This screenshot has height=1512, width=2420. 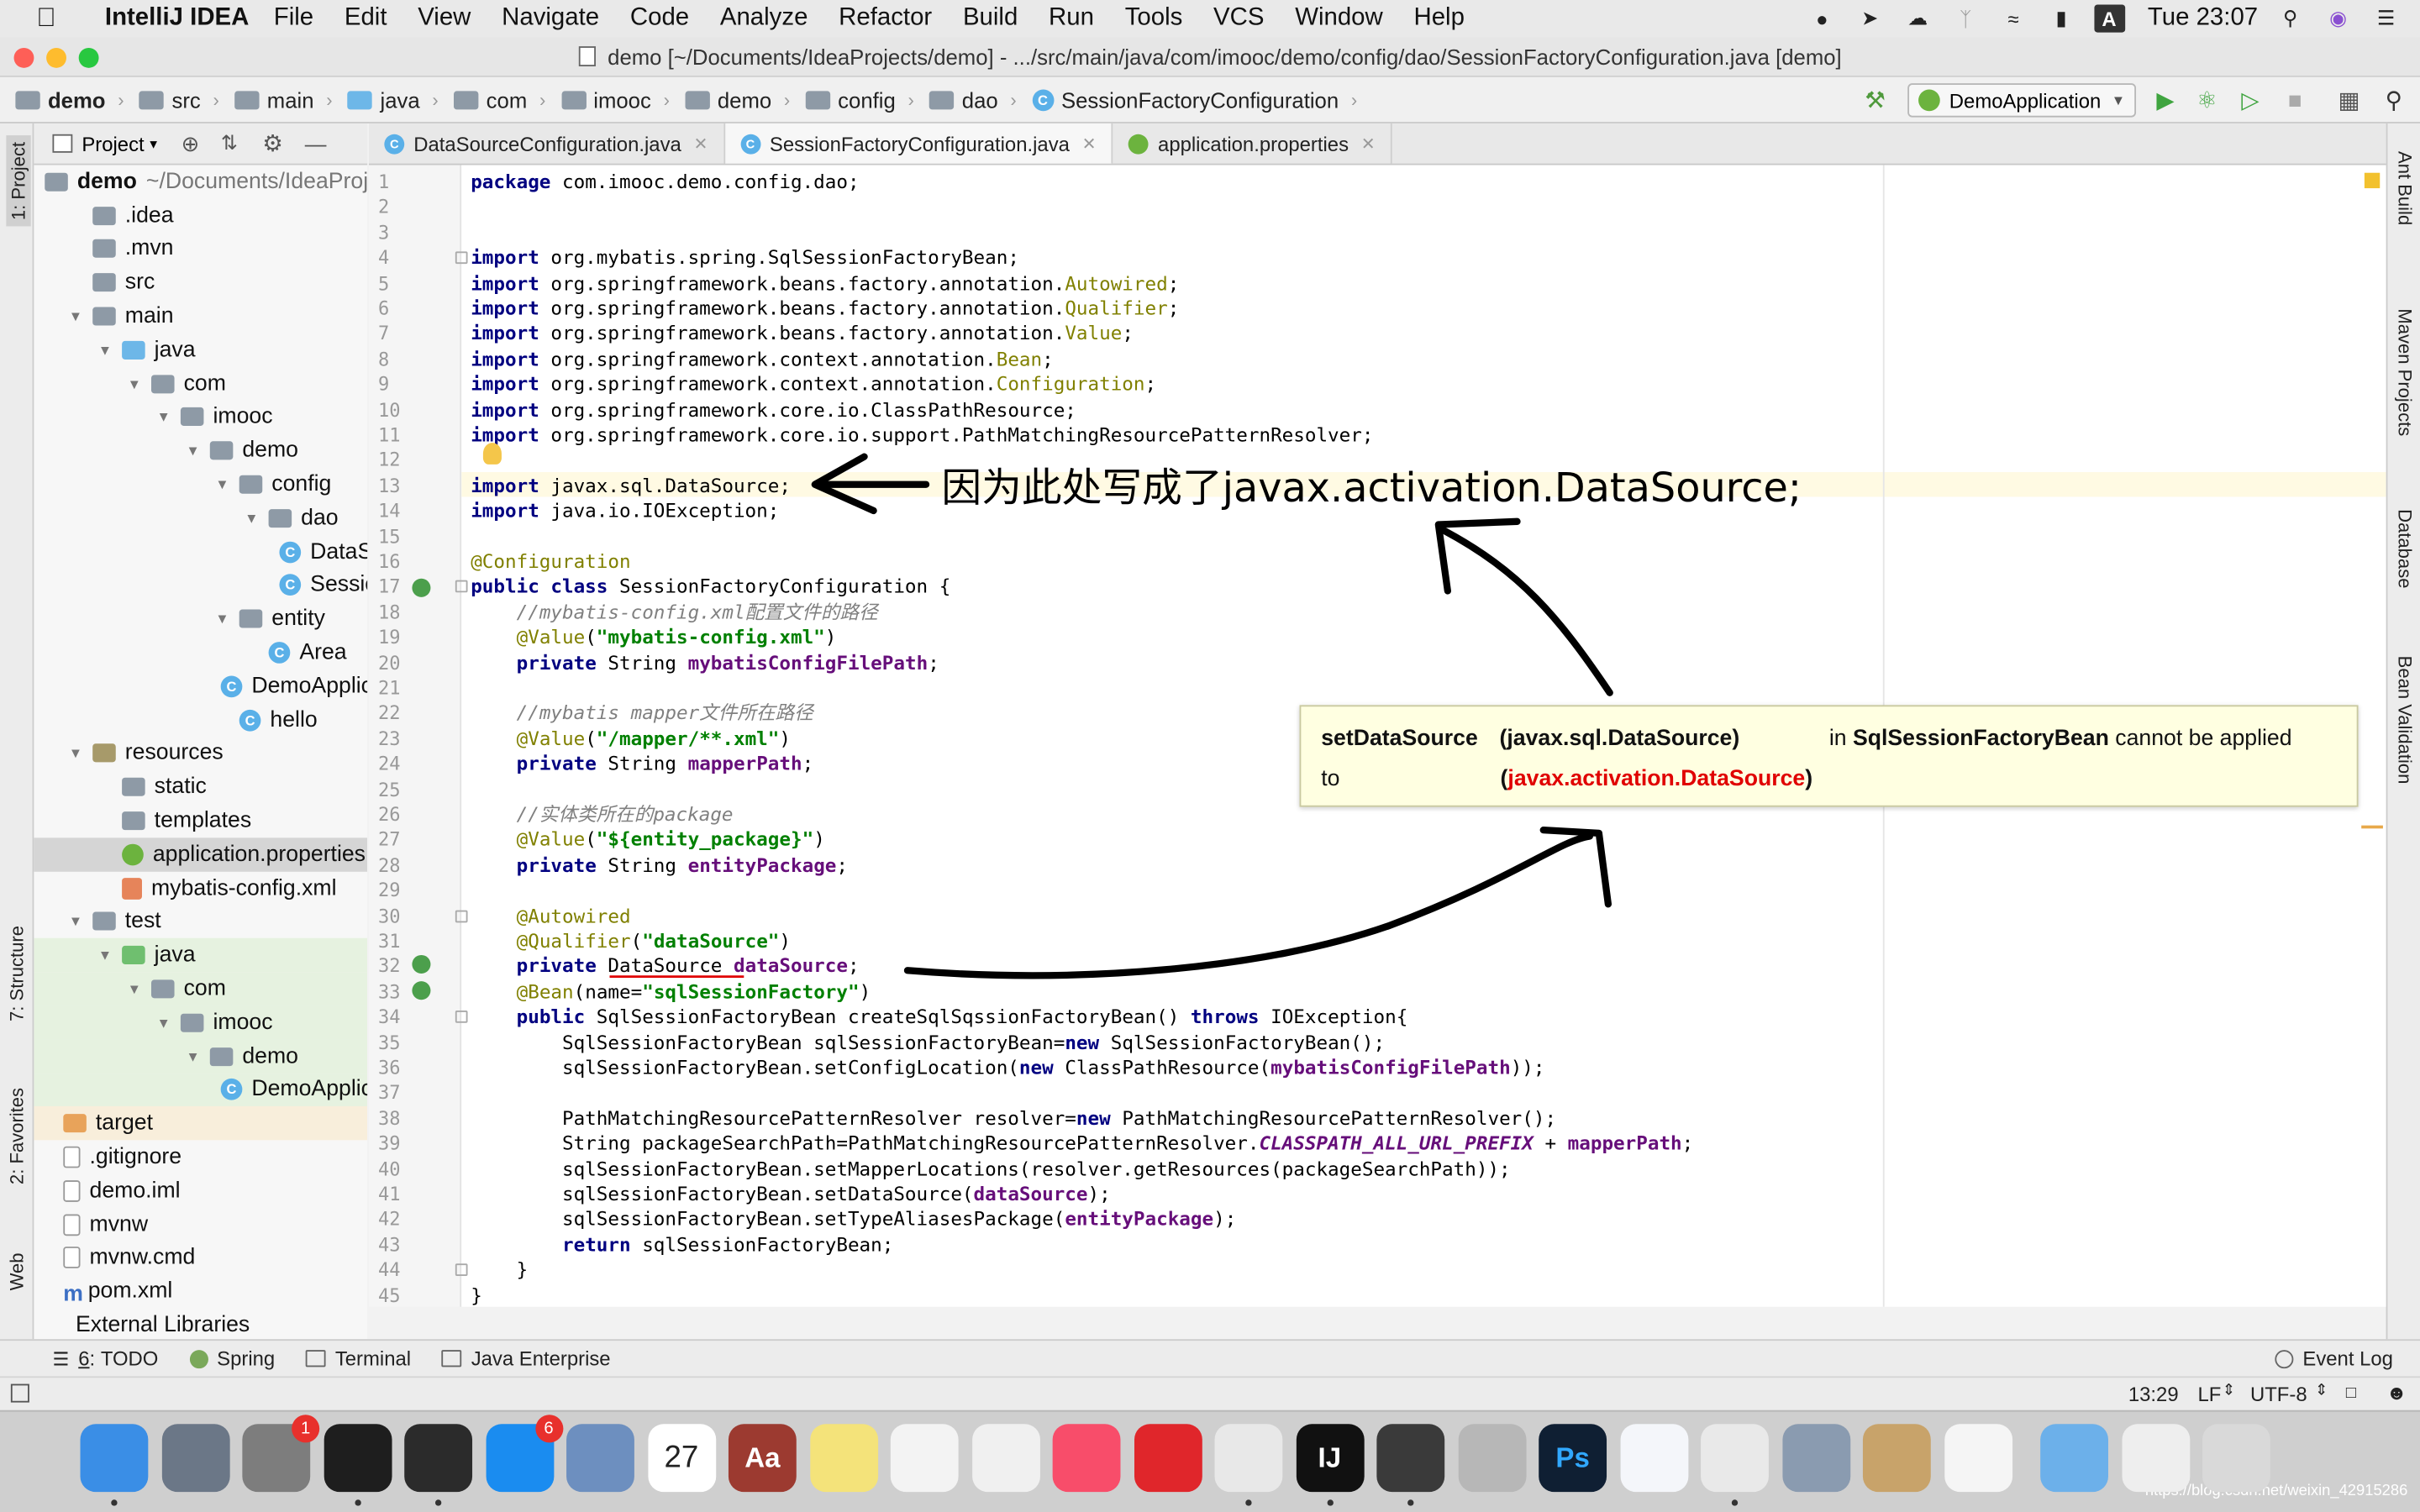 I want to click on dock-item-calendar: 27, so click(x=681, y=1458).